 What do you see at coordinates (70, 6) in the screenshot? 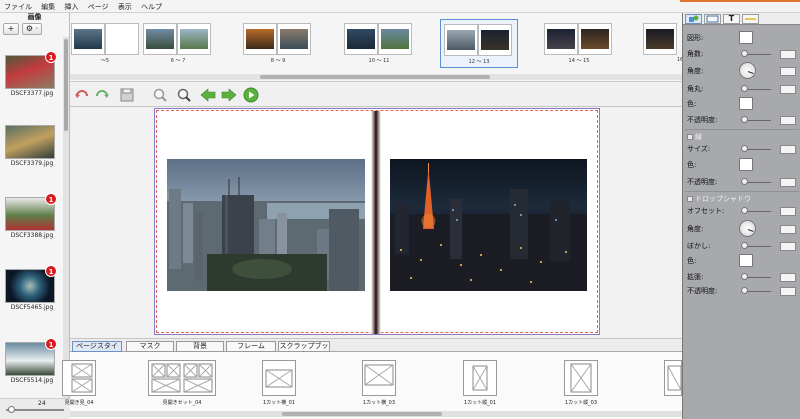
I see `menu-insert: 挿入` at bounding box center [70, 6].